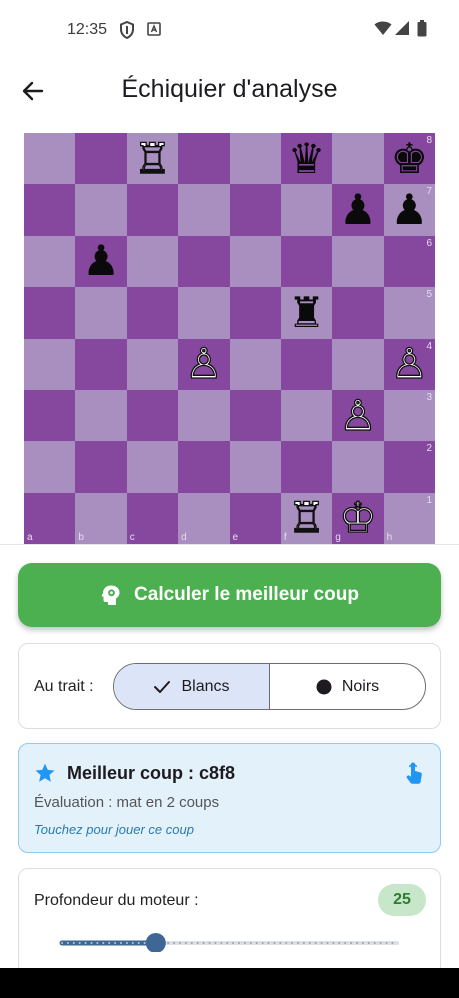 The image size is (459, 998). I want to click on square-f6, so click(306, 261).